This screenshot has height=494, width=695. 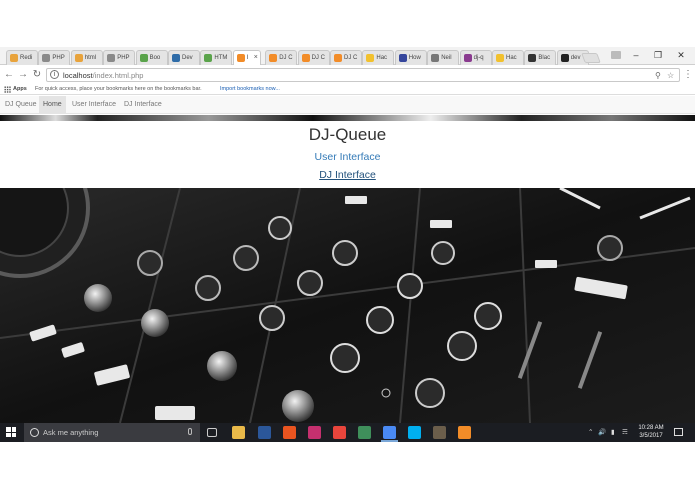 I want to click on ubuntu-icon, so click(x=289, y=432).